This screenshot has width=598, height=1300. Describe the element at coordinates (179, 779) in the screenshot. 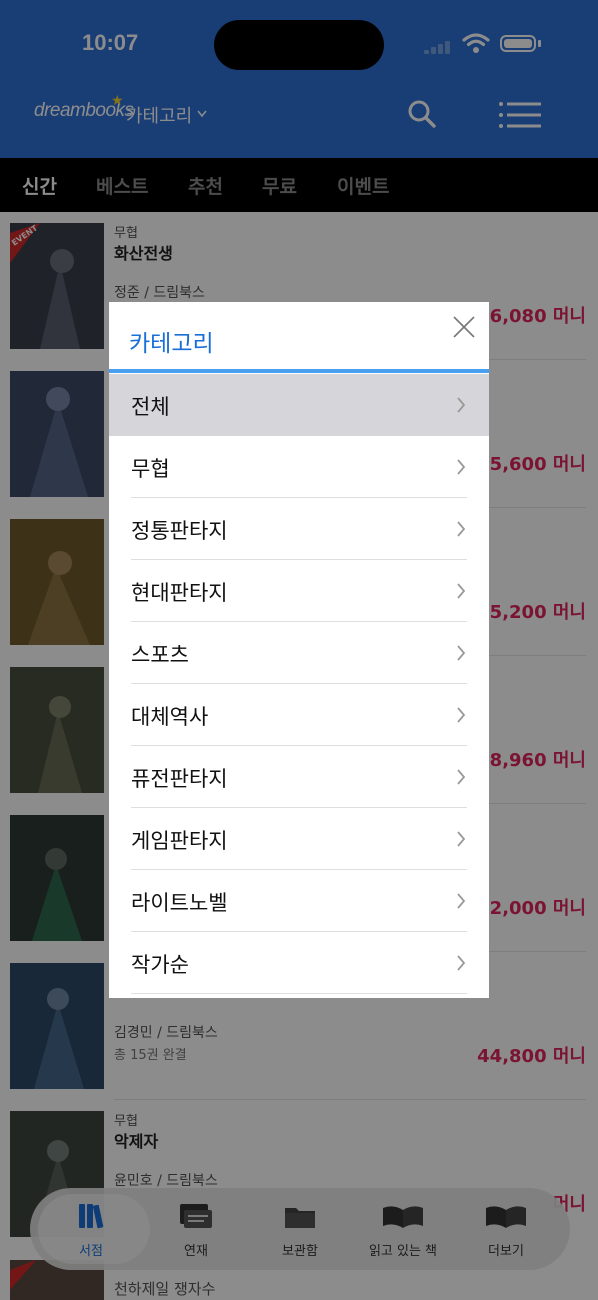

I see `category-label: 퓨전판타지` at that location.